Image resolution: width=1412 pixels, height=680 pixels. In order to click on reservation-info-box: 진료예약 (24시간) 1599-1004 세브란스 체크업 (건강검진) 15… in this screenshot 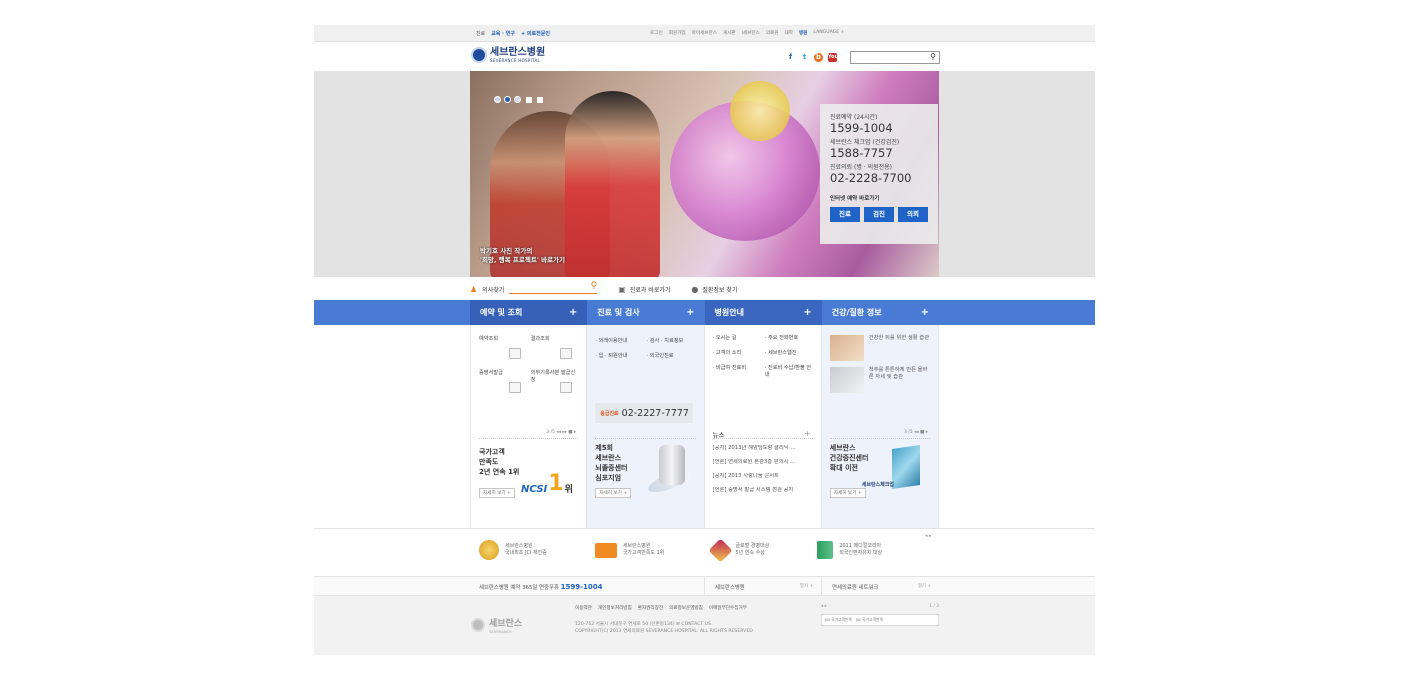, I will do `click(879, 174)`.